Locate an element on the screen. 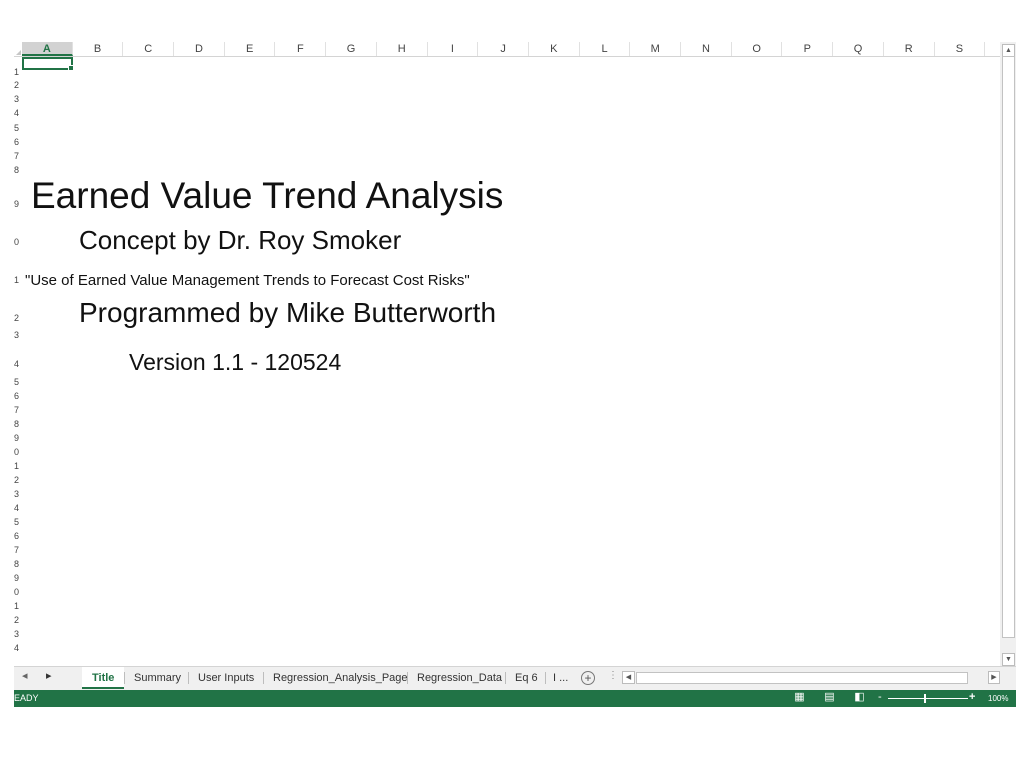 This screenshot has height=768, width=1024. column-header-a: A is located at coordinates (47, 49).